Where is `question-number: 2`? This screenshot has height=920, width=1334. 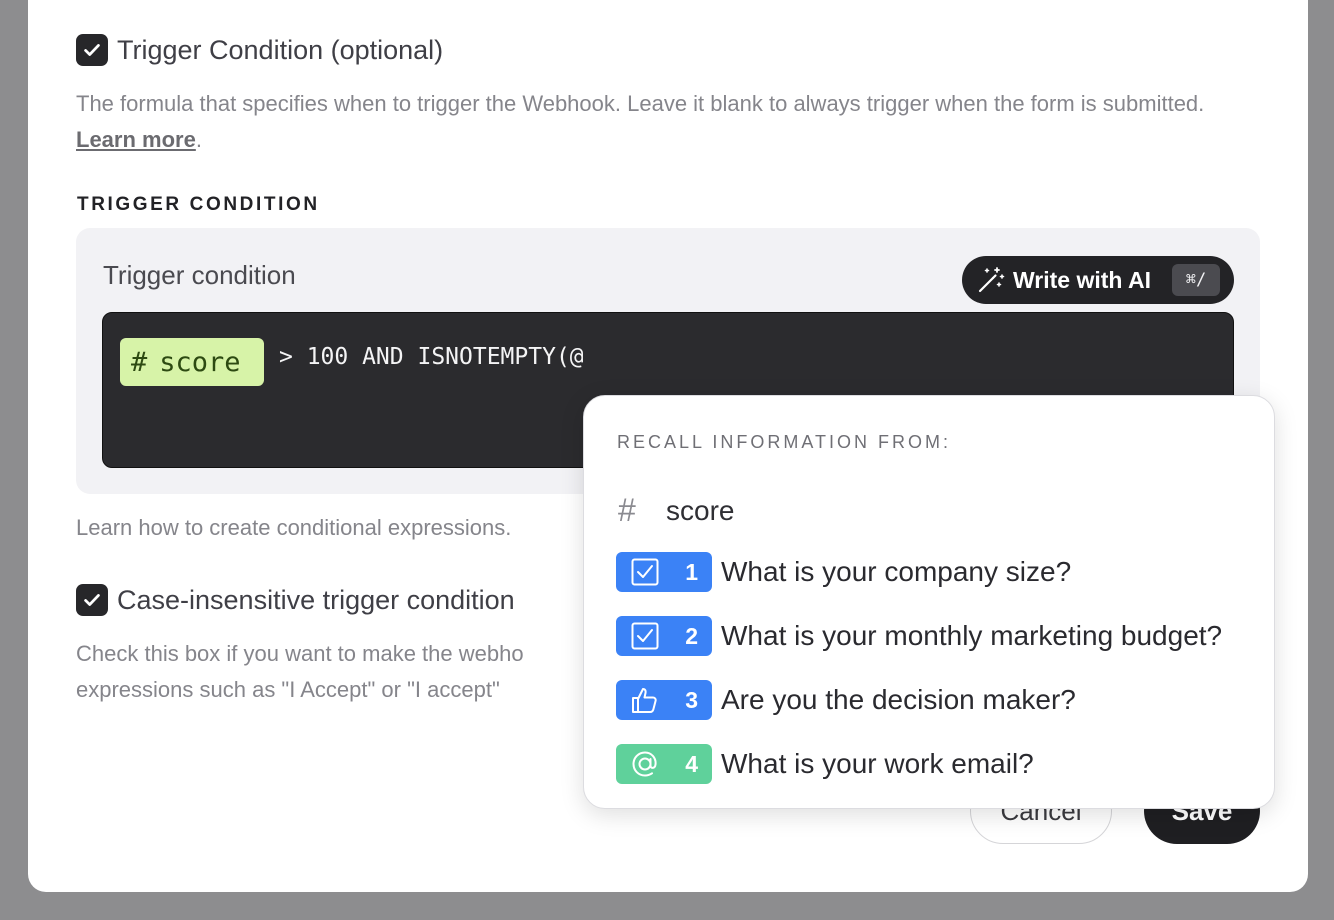
question-number: 2 is located at coordinates (691, 635).